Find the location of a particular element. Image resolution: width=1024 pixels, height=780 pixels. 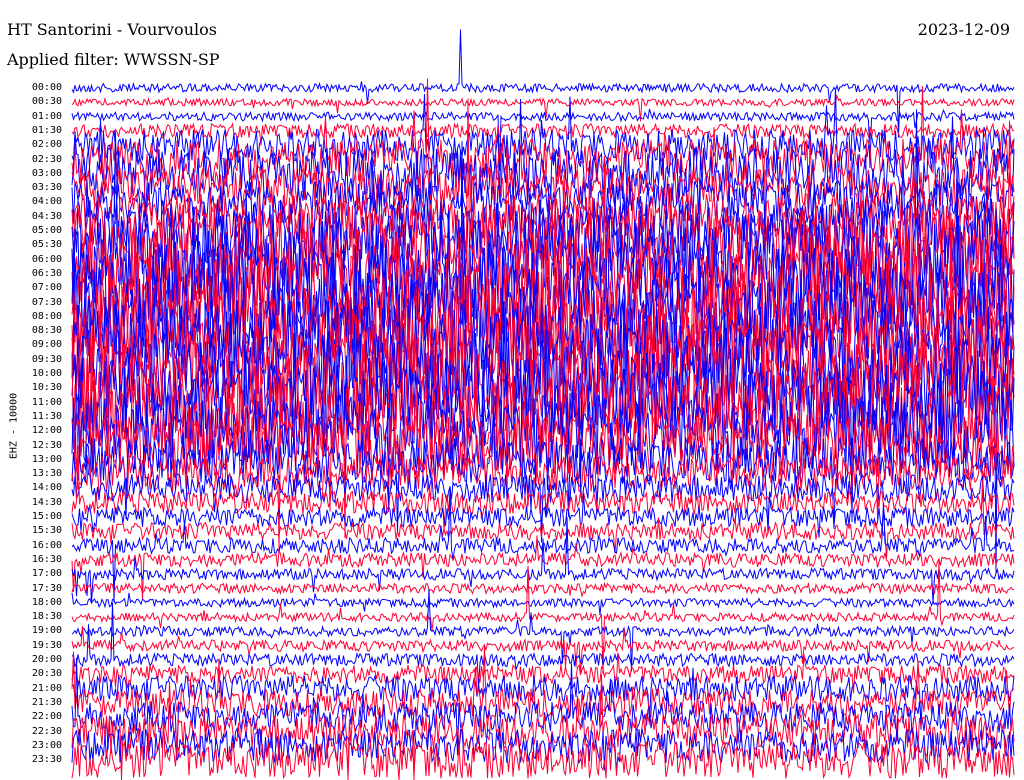

row-time-label: 21:30 is located at coordinates (46, 702).